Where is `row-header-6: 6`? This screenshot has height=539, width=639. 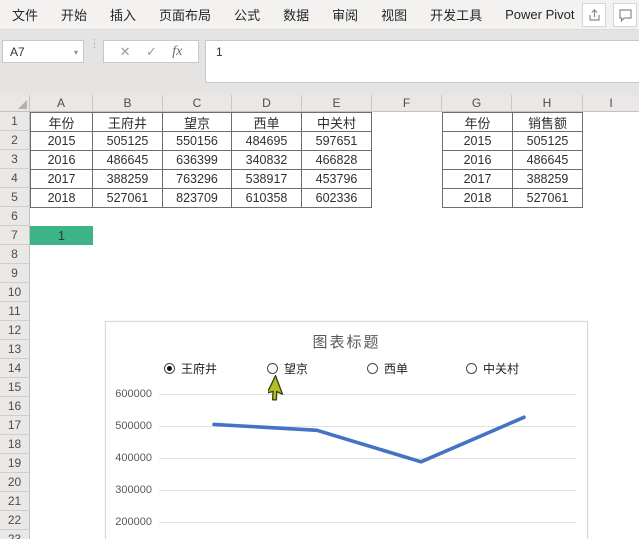
row-header-6: 6 is located at coordinates (15, 216).